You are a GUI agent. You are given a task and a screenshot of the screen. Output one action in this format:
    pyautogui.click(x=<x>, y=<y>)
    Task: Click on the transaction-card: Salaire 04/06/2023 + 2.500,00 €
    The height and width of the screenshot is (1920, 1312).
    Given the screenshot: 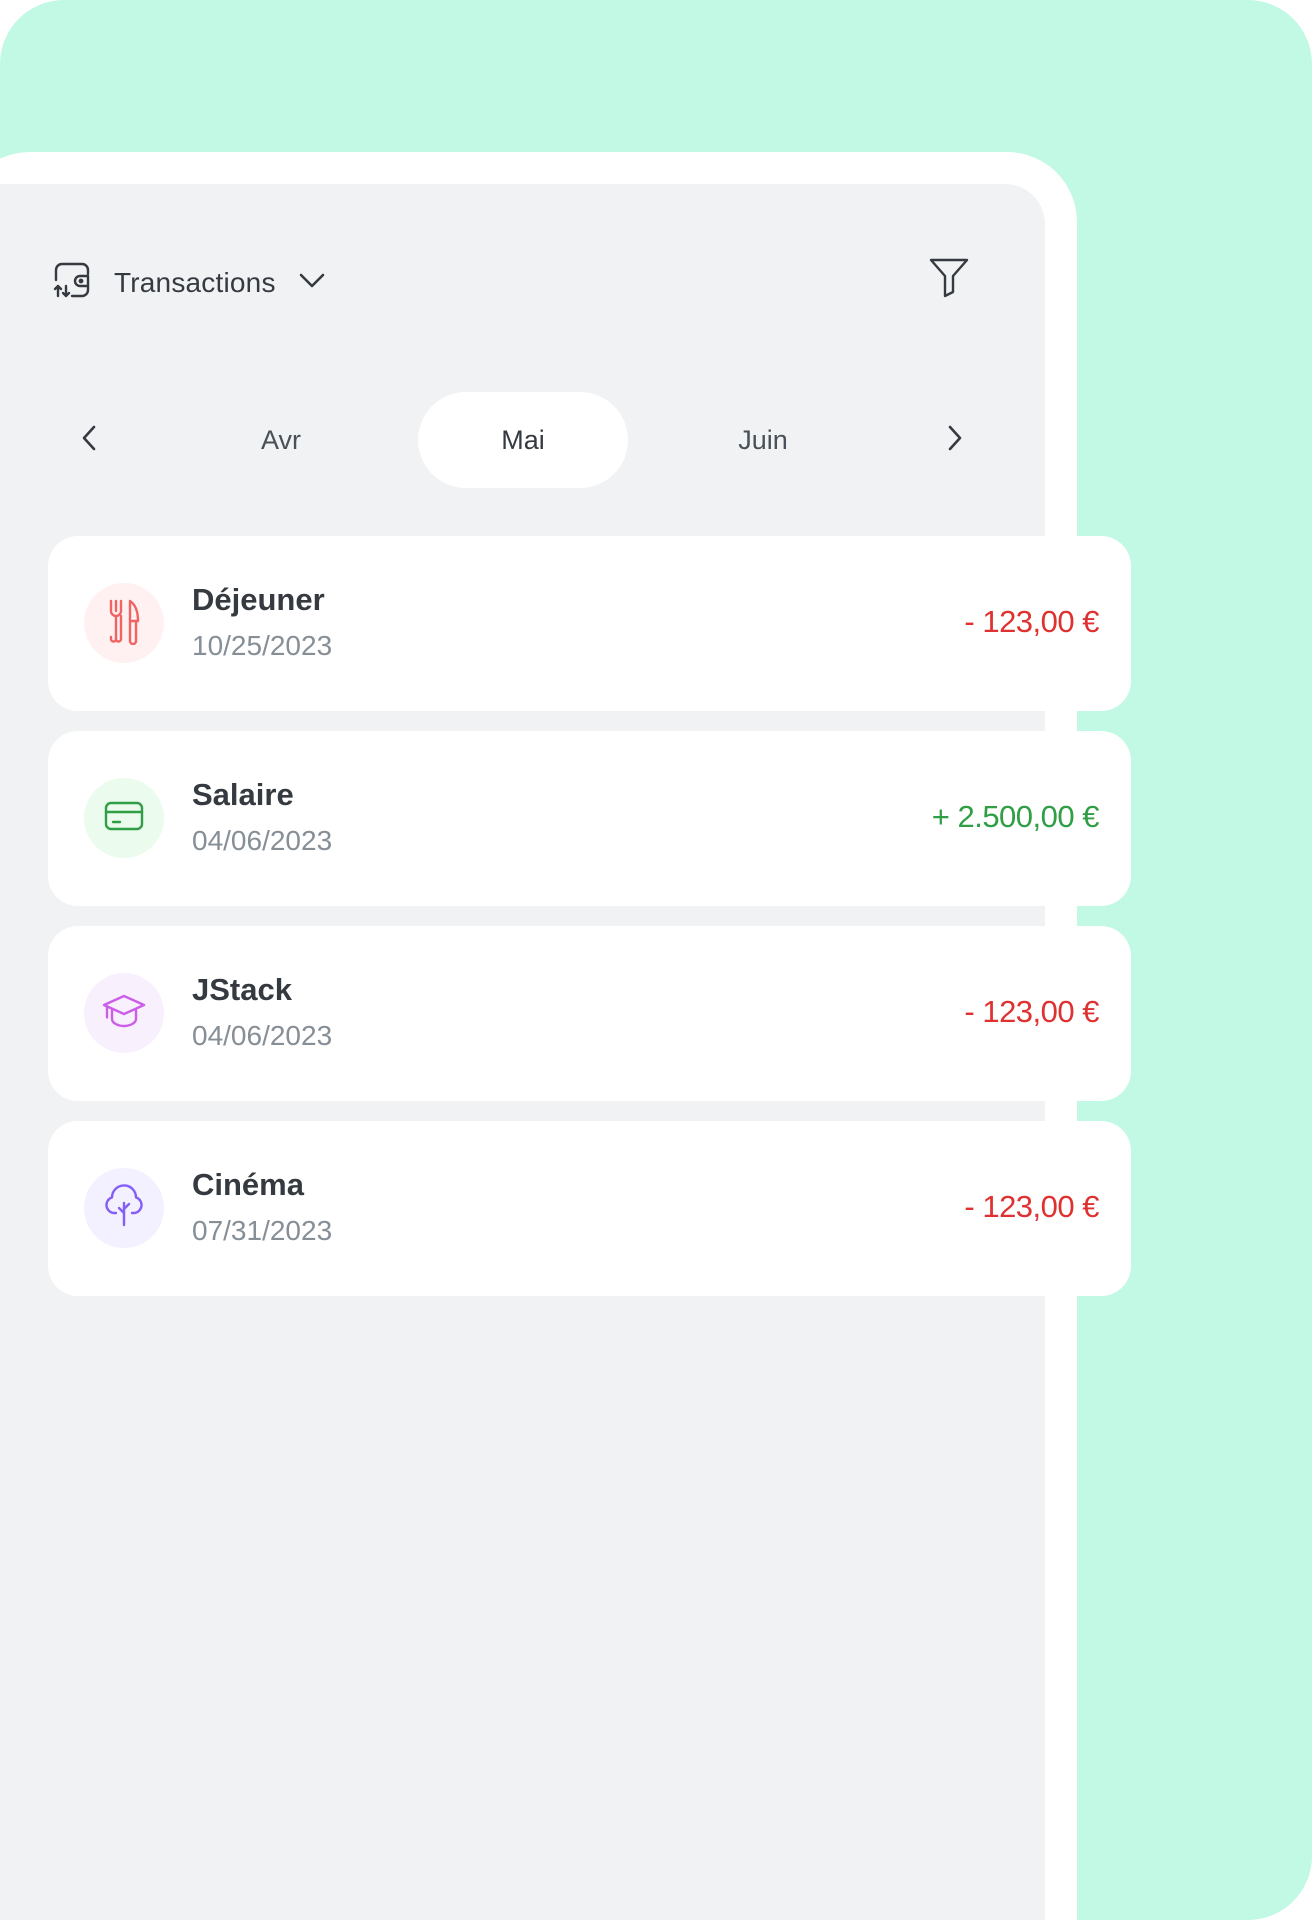 What is the action you would take?
    pyautogui.click(x=589, y=818)
    